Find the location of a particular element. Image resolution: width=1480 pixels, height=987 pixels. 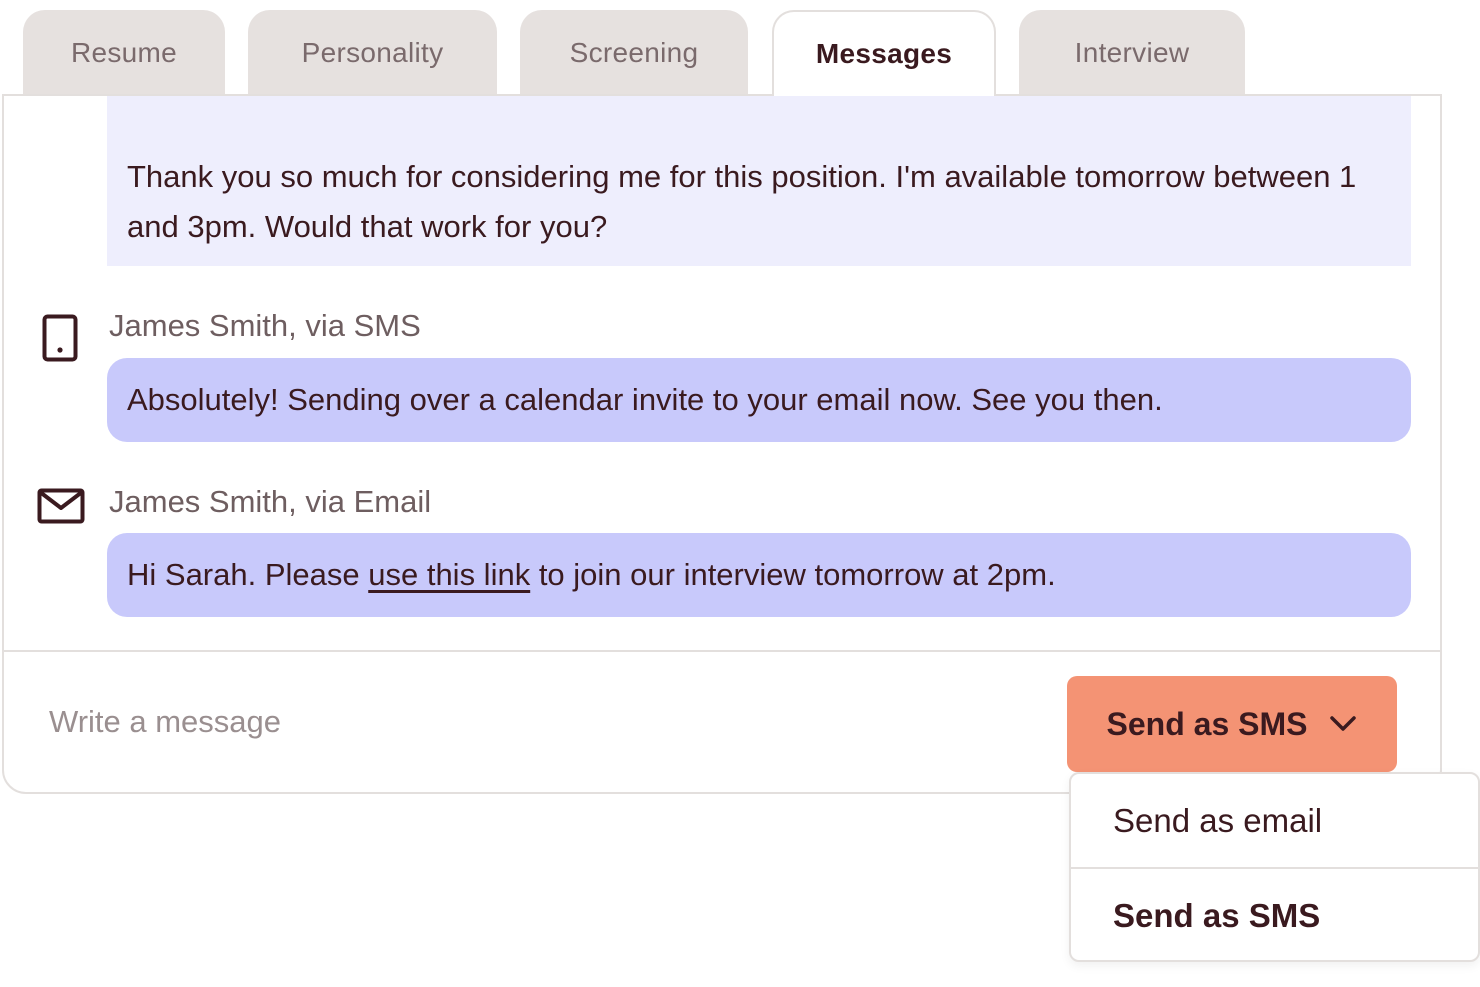

send-option-sms: Send as SMS is located at coordinates (1274, 914).